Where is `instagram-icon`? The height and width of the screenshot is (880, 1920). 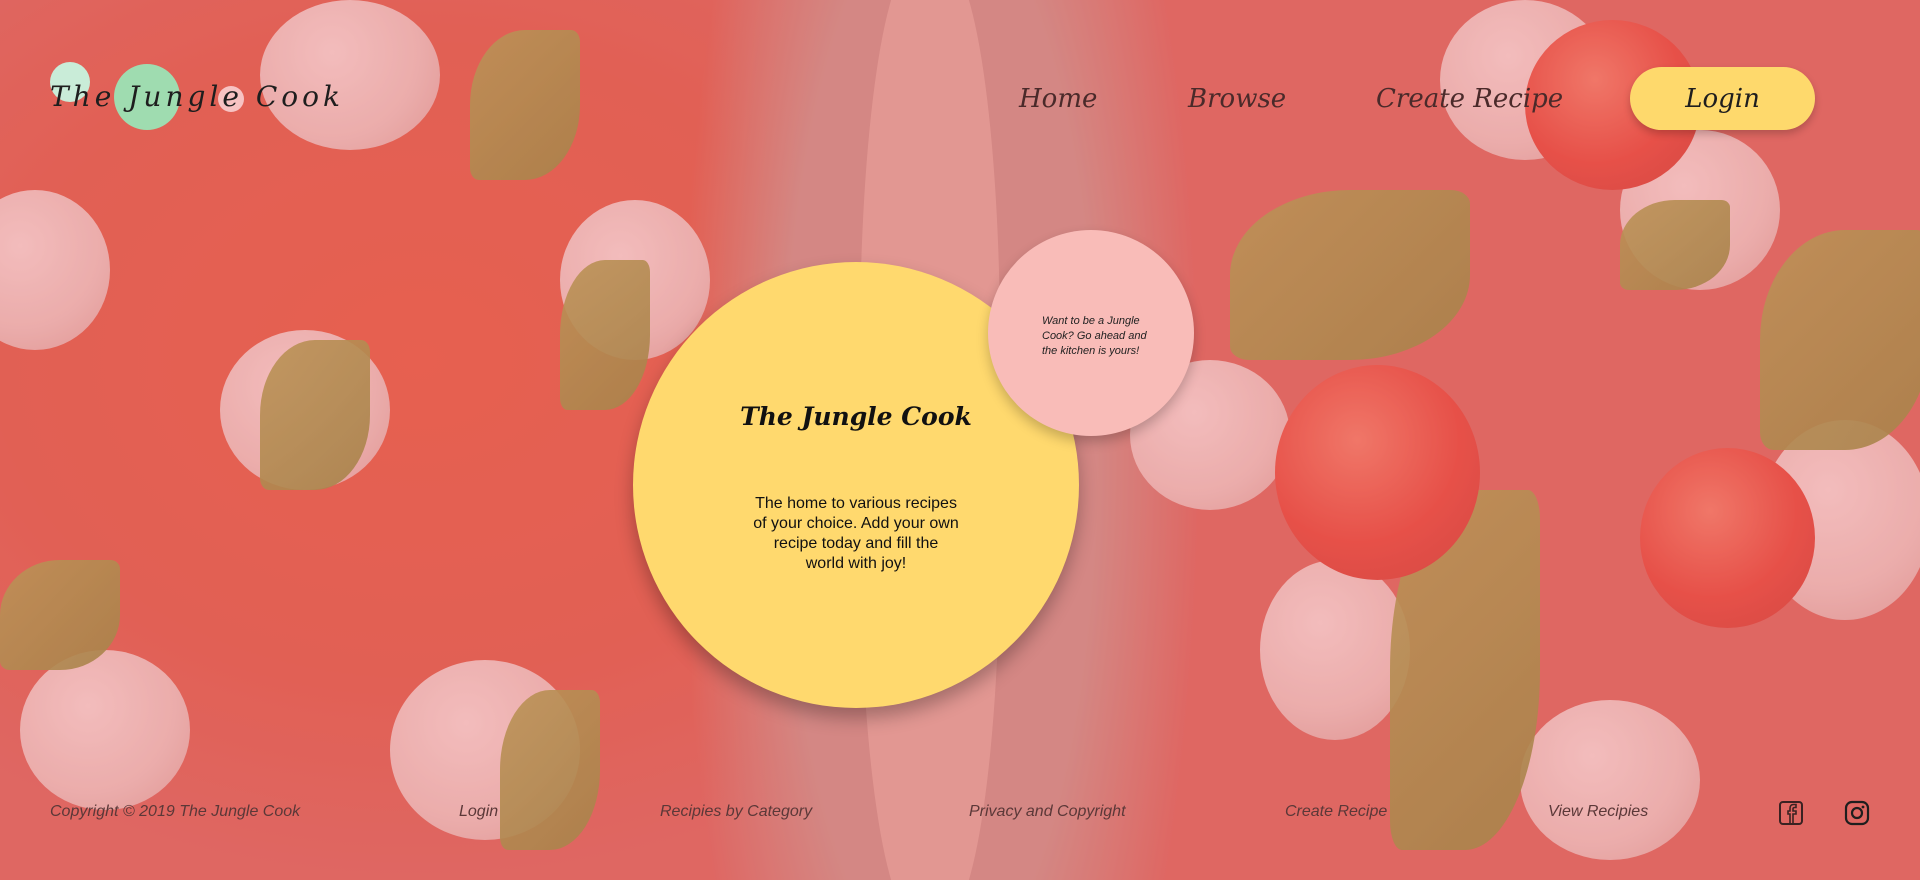 instagram-icon is located at coordinates (1857, 813).